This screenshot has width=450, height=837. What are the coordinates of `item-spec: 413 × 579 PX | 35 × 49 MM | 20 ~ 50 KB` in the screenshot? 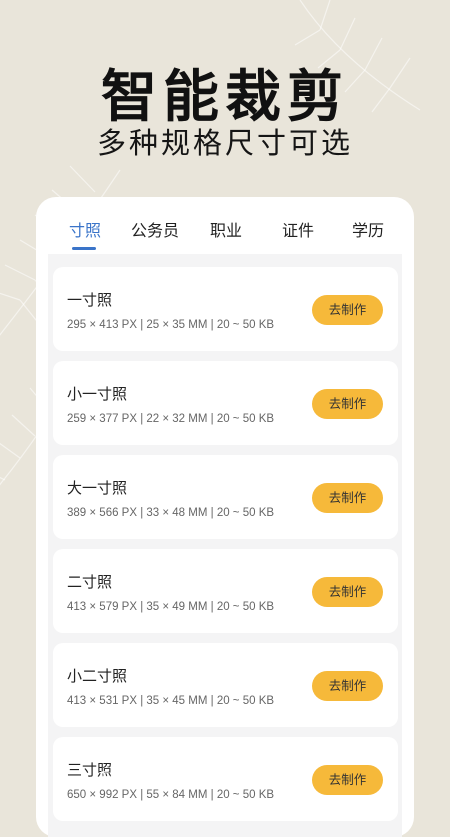 It's located at (171, 607).